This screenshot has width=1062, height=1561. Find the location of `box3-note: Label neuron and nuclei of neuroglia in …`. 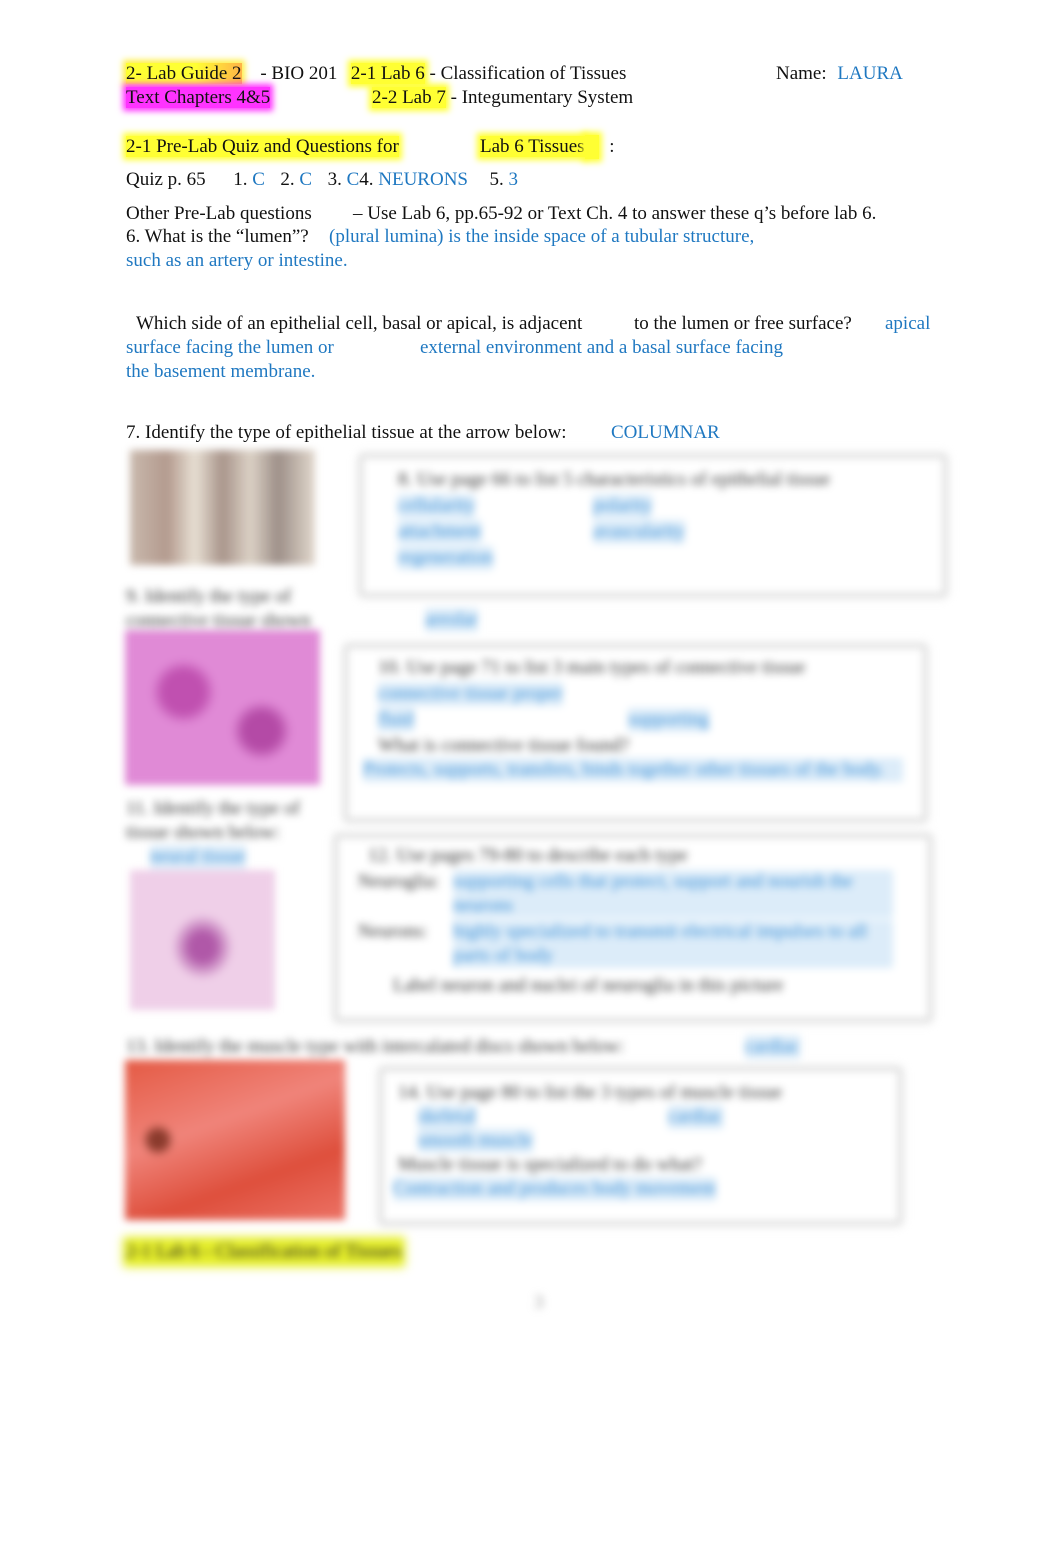

box3-note: Label neuron and nuclei of neuroglia in … is located at coordinates (588, 985).